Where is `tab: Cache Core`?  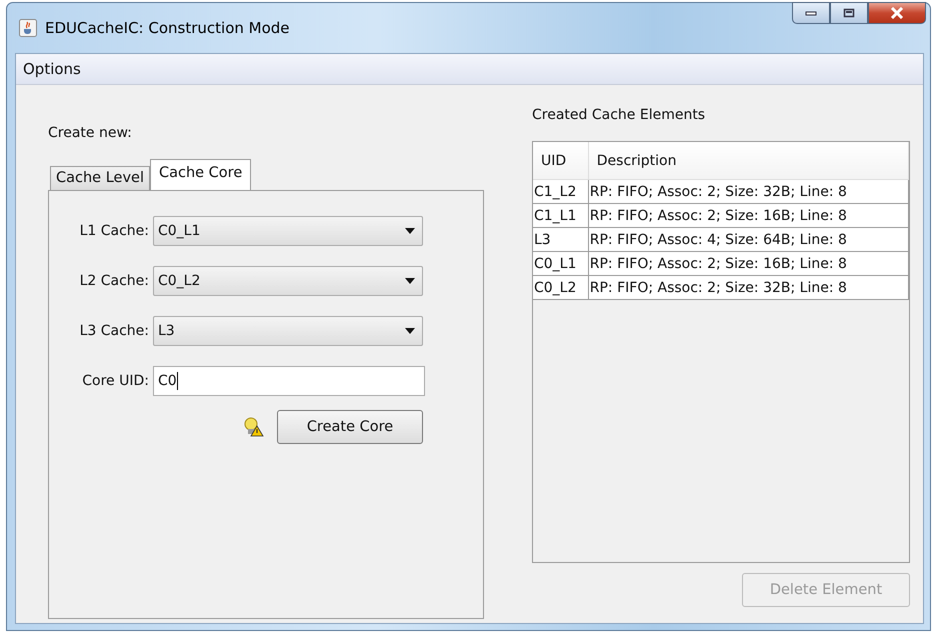
tab: Cache Core is located at coordinates (201, 174).